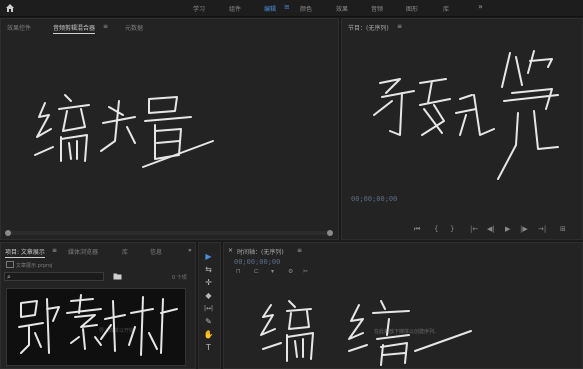 The width and height of the screenshot is (583, 369). Describe the element at coordinates (156, 251) in the screenshot. I see `tab-info: 信息` at that location.